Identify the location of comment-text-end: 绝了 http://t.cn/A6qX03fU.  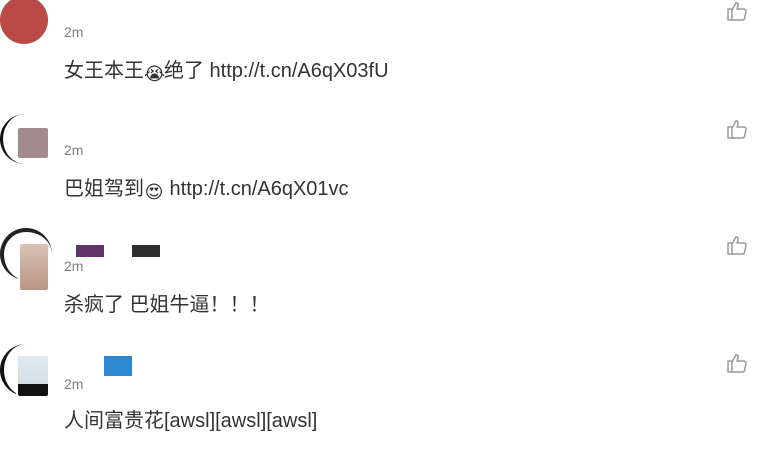
(276, 71).